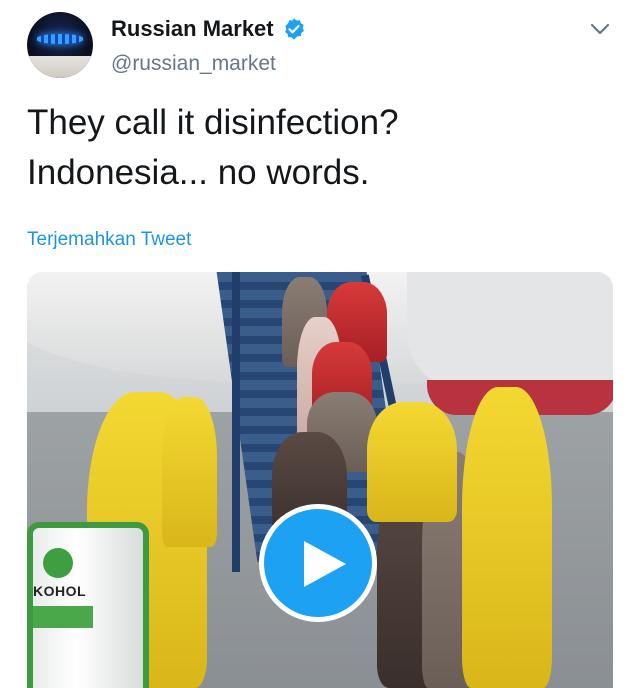 The width and height of the screenshot is (640, 688). I want to click on tank-cap, so click(58, 563).